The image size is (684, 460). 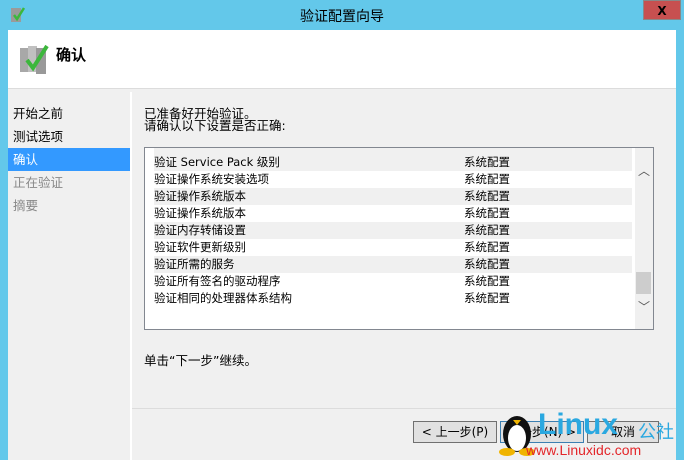 I want to click on test-name: 验证相同的处理器体系结构, so click(x=223, y=298).